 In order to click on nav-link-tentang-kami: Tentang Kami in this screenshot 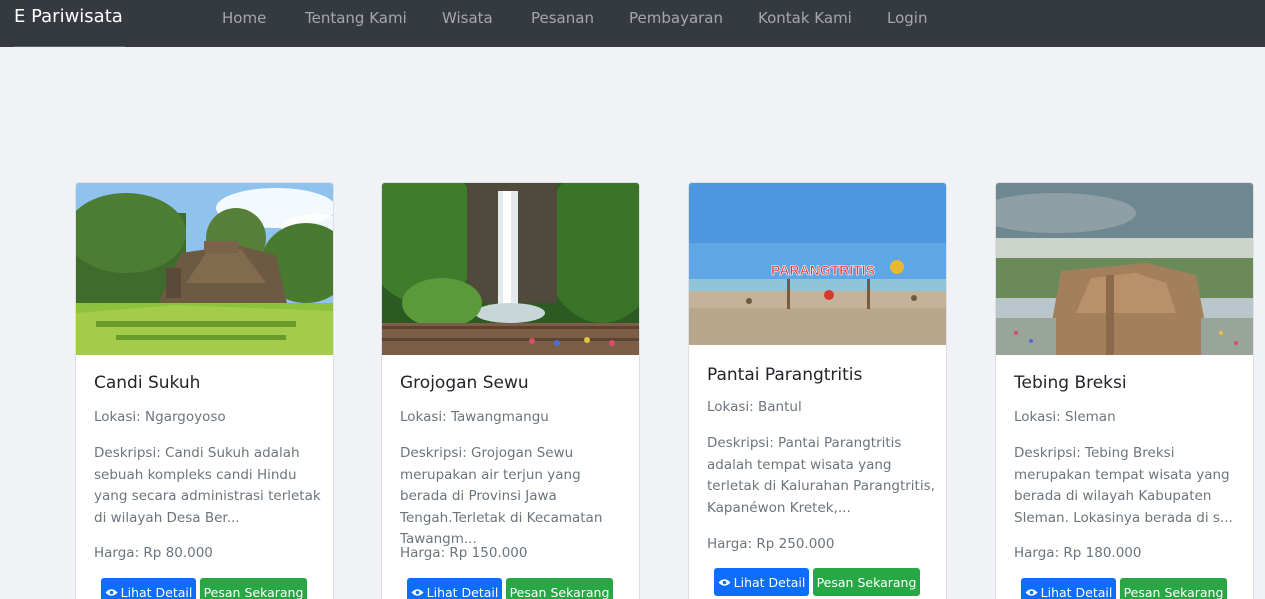, I will do `click(356, 18)`.